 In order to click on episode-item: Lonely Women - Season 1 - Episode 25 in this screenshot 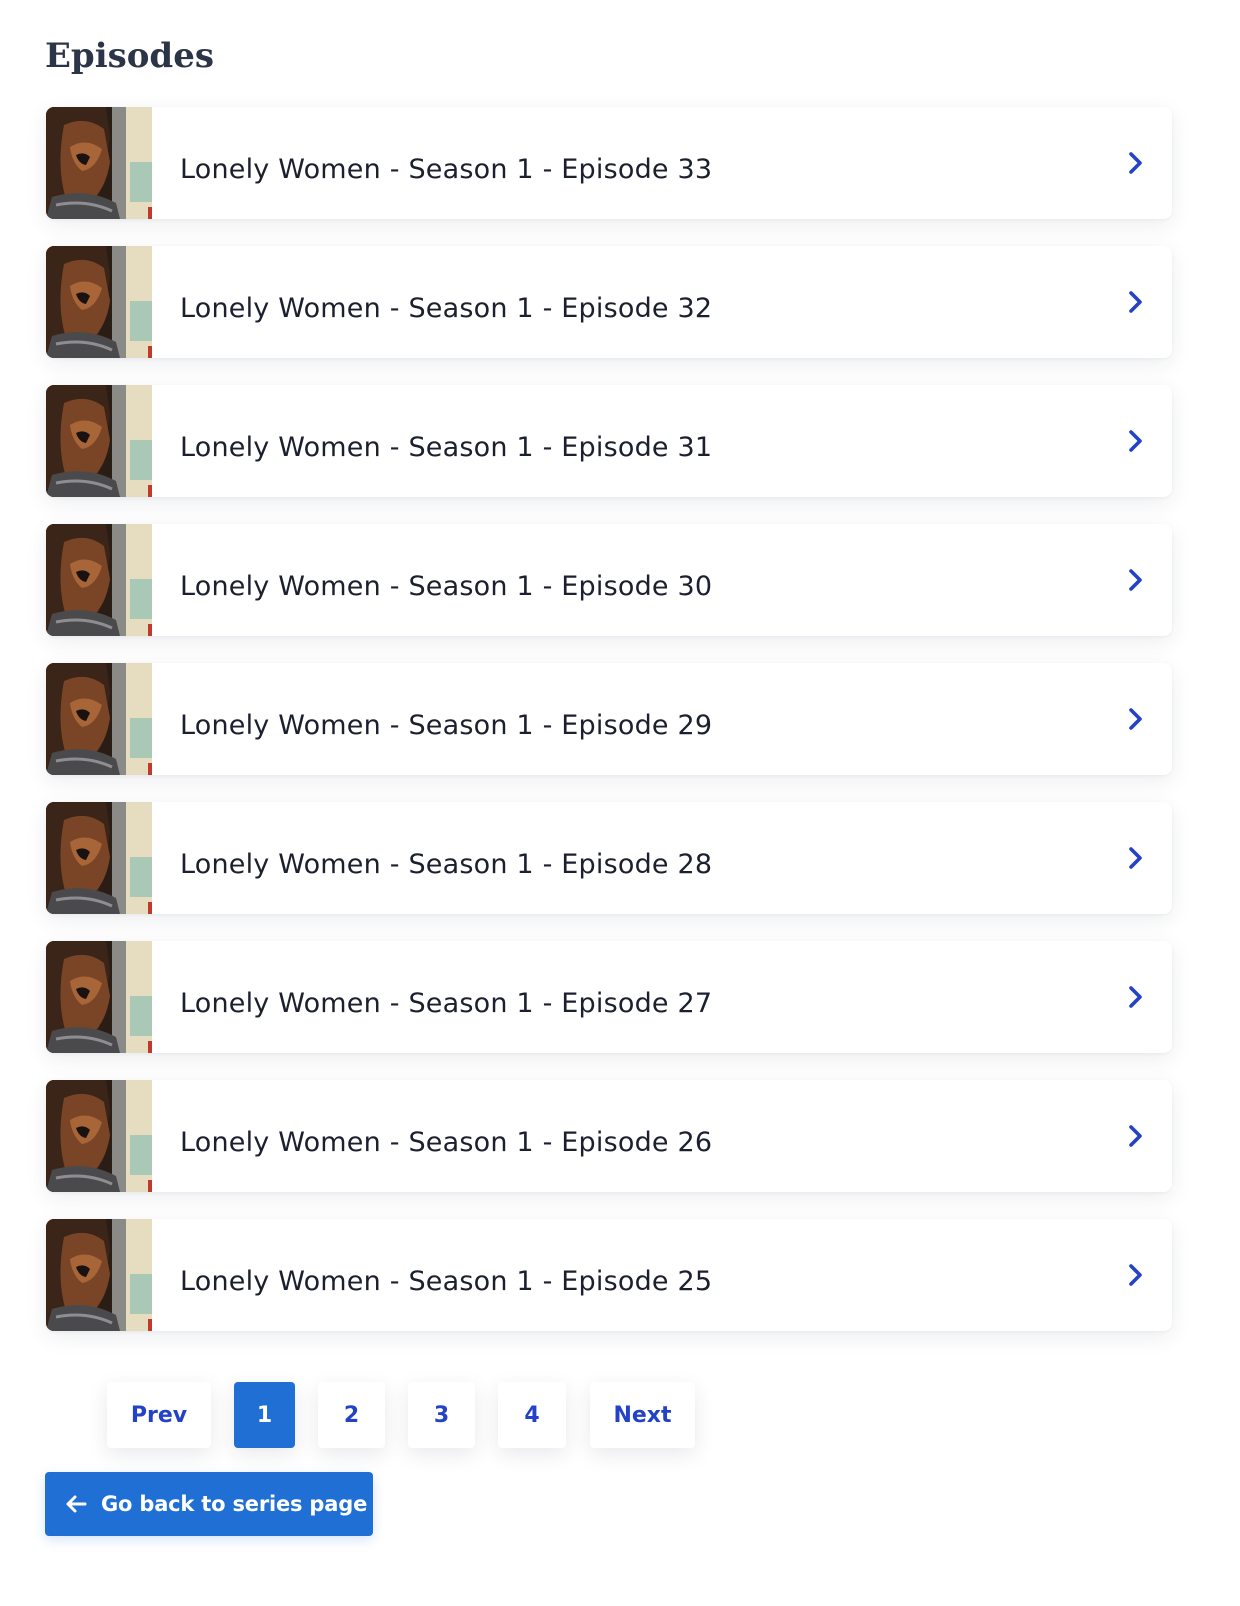, I will do `click(609, 1275)`.